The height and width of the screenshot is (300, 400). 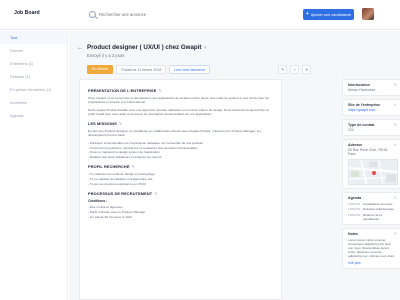 I want to click on edit-icon: ✎, so click(x=283, y=69).